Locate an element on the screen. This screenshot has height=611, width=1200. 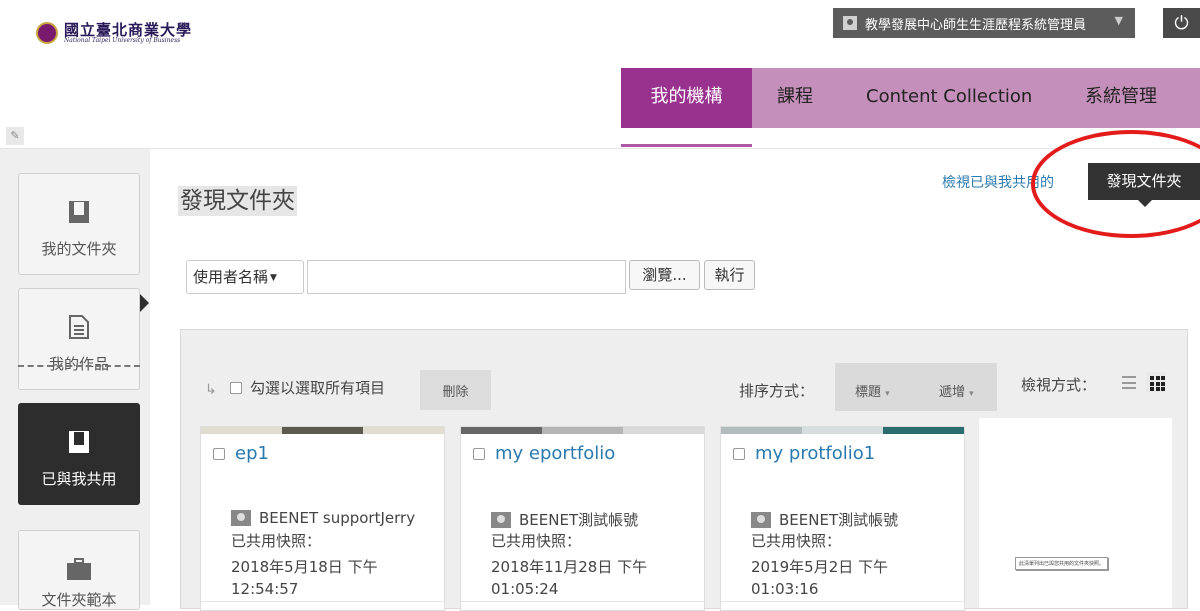
select-all: 勾選以選取所有項目 is located at coordinates (307, 387).